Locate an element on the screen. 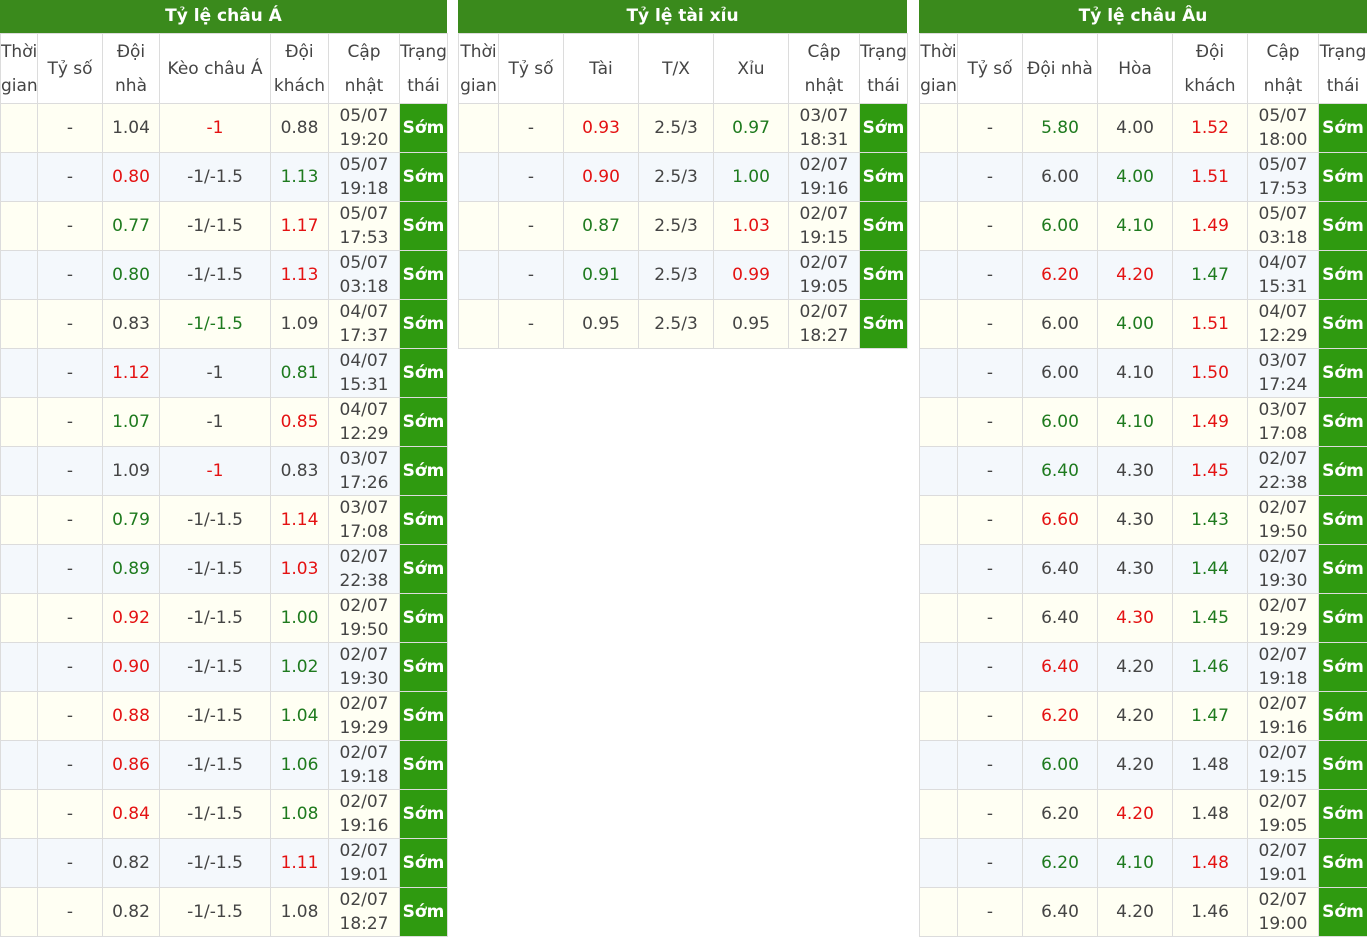  table-row: -6.404.301.4502/07 19:29Sớm is located at coordinates (1143, 618).